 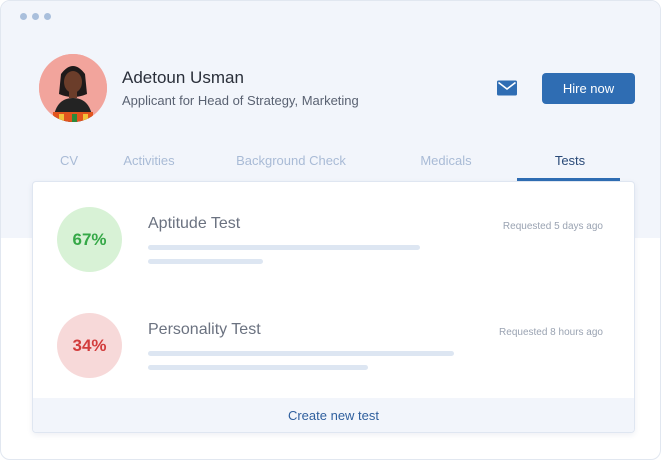 I want to click on avatar, so click(x=73, y=88).